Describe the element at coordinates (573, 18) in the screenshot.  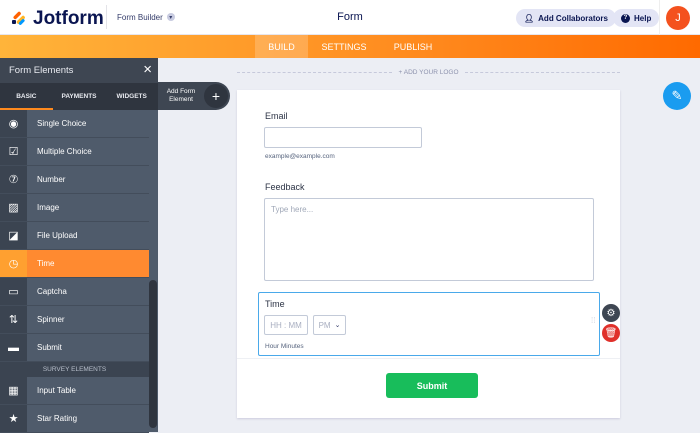
I see `add-collaborators-label: Add Collaborators` at that location.